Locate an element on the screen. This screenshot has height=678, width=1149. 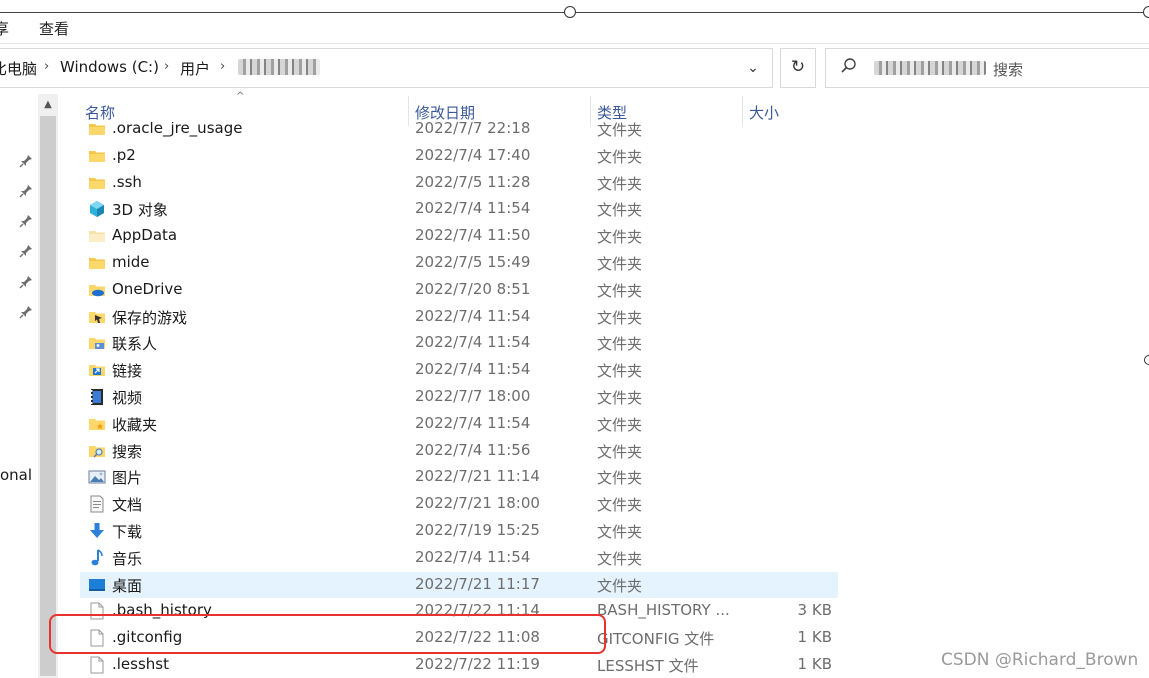
file-row: 文档 2022/7/21 18:00 文件夹 is located at coordinates (459, 504).